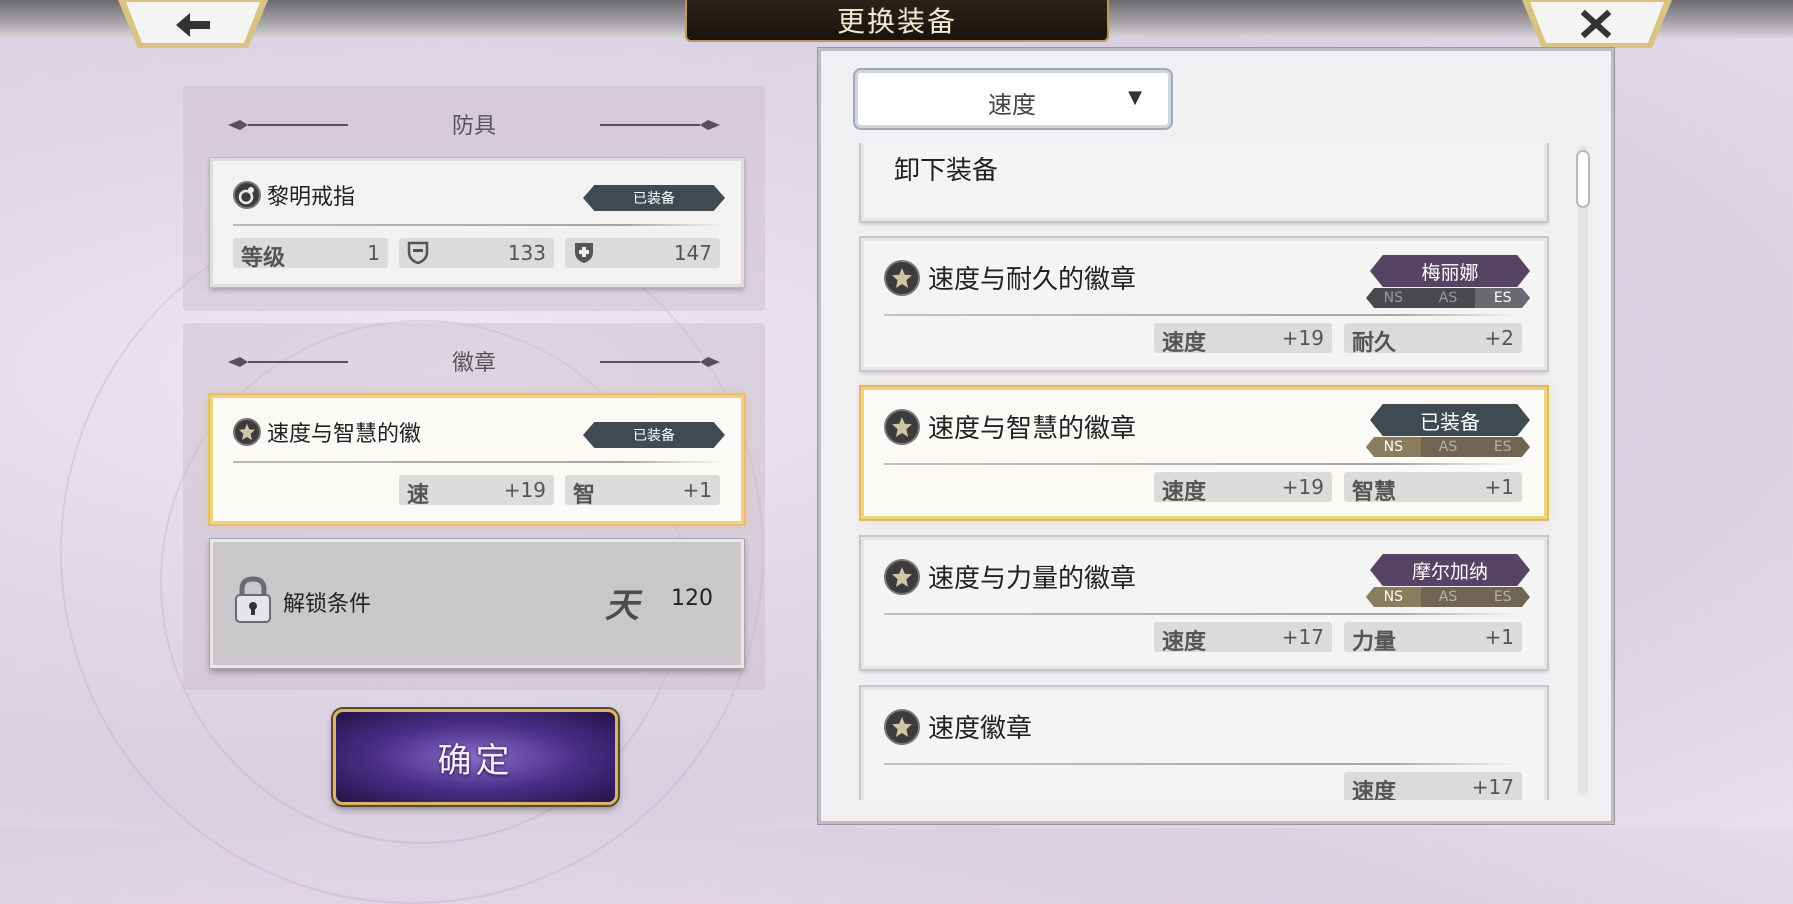 This screenshot has width=1793, height=904. I want to click on filter-selected-value: 速度, so click(1012, 105).